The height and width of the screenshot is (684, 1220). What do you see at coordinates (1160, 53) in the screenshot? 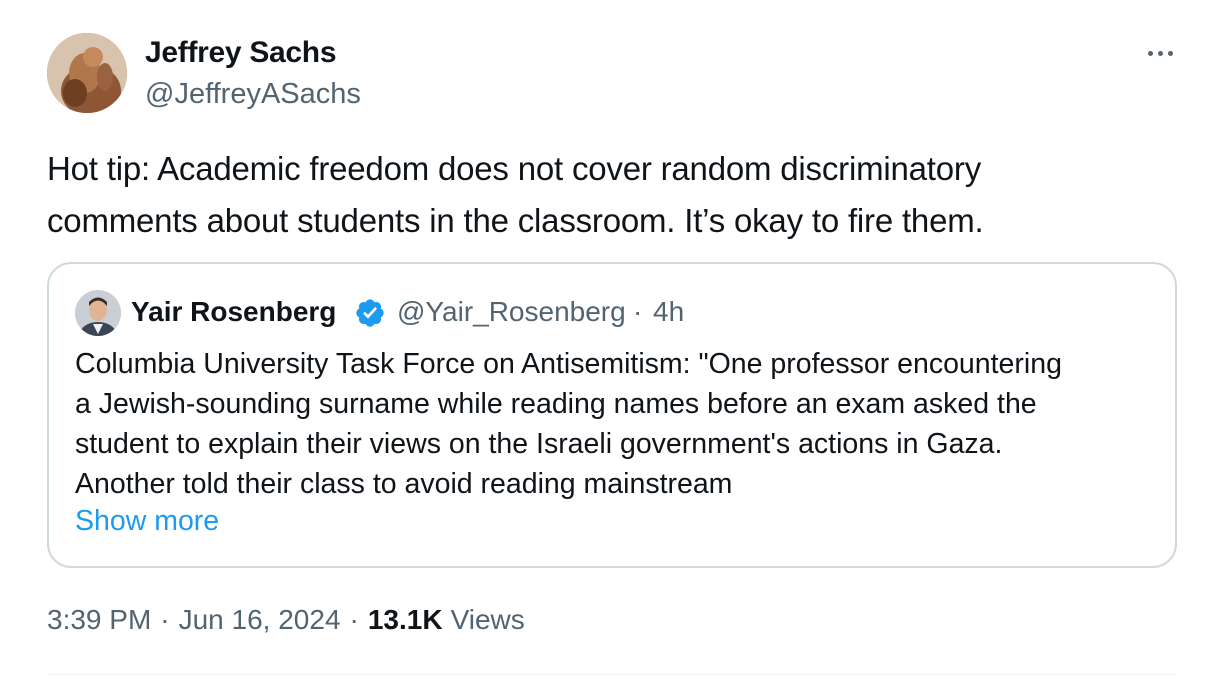
I see `more-options-button` at bounding box center [1160, 53].